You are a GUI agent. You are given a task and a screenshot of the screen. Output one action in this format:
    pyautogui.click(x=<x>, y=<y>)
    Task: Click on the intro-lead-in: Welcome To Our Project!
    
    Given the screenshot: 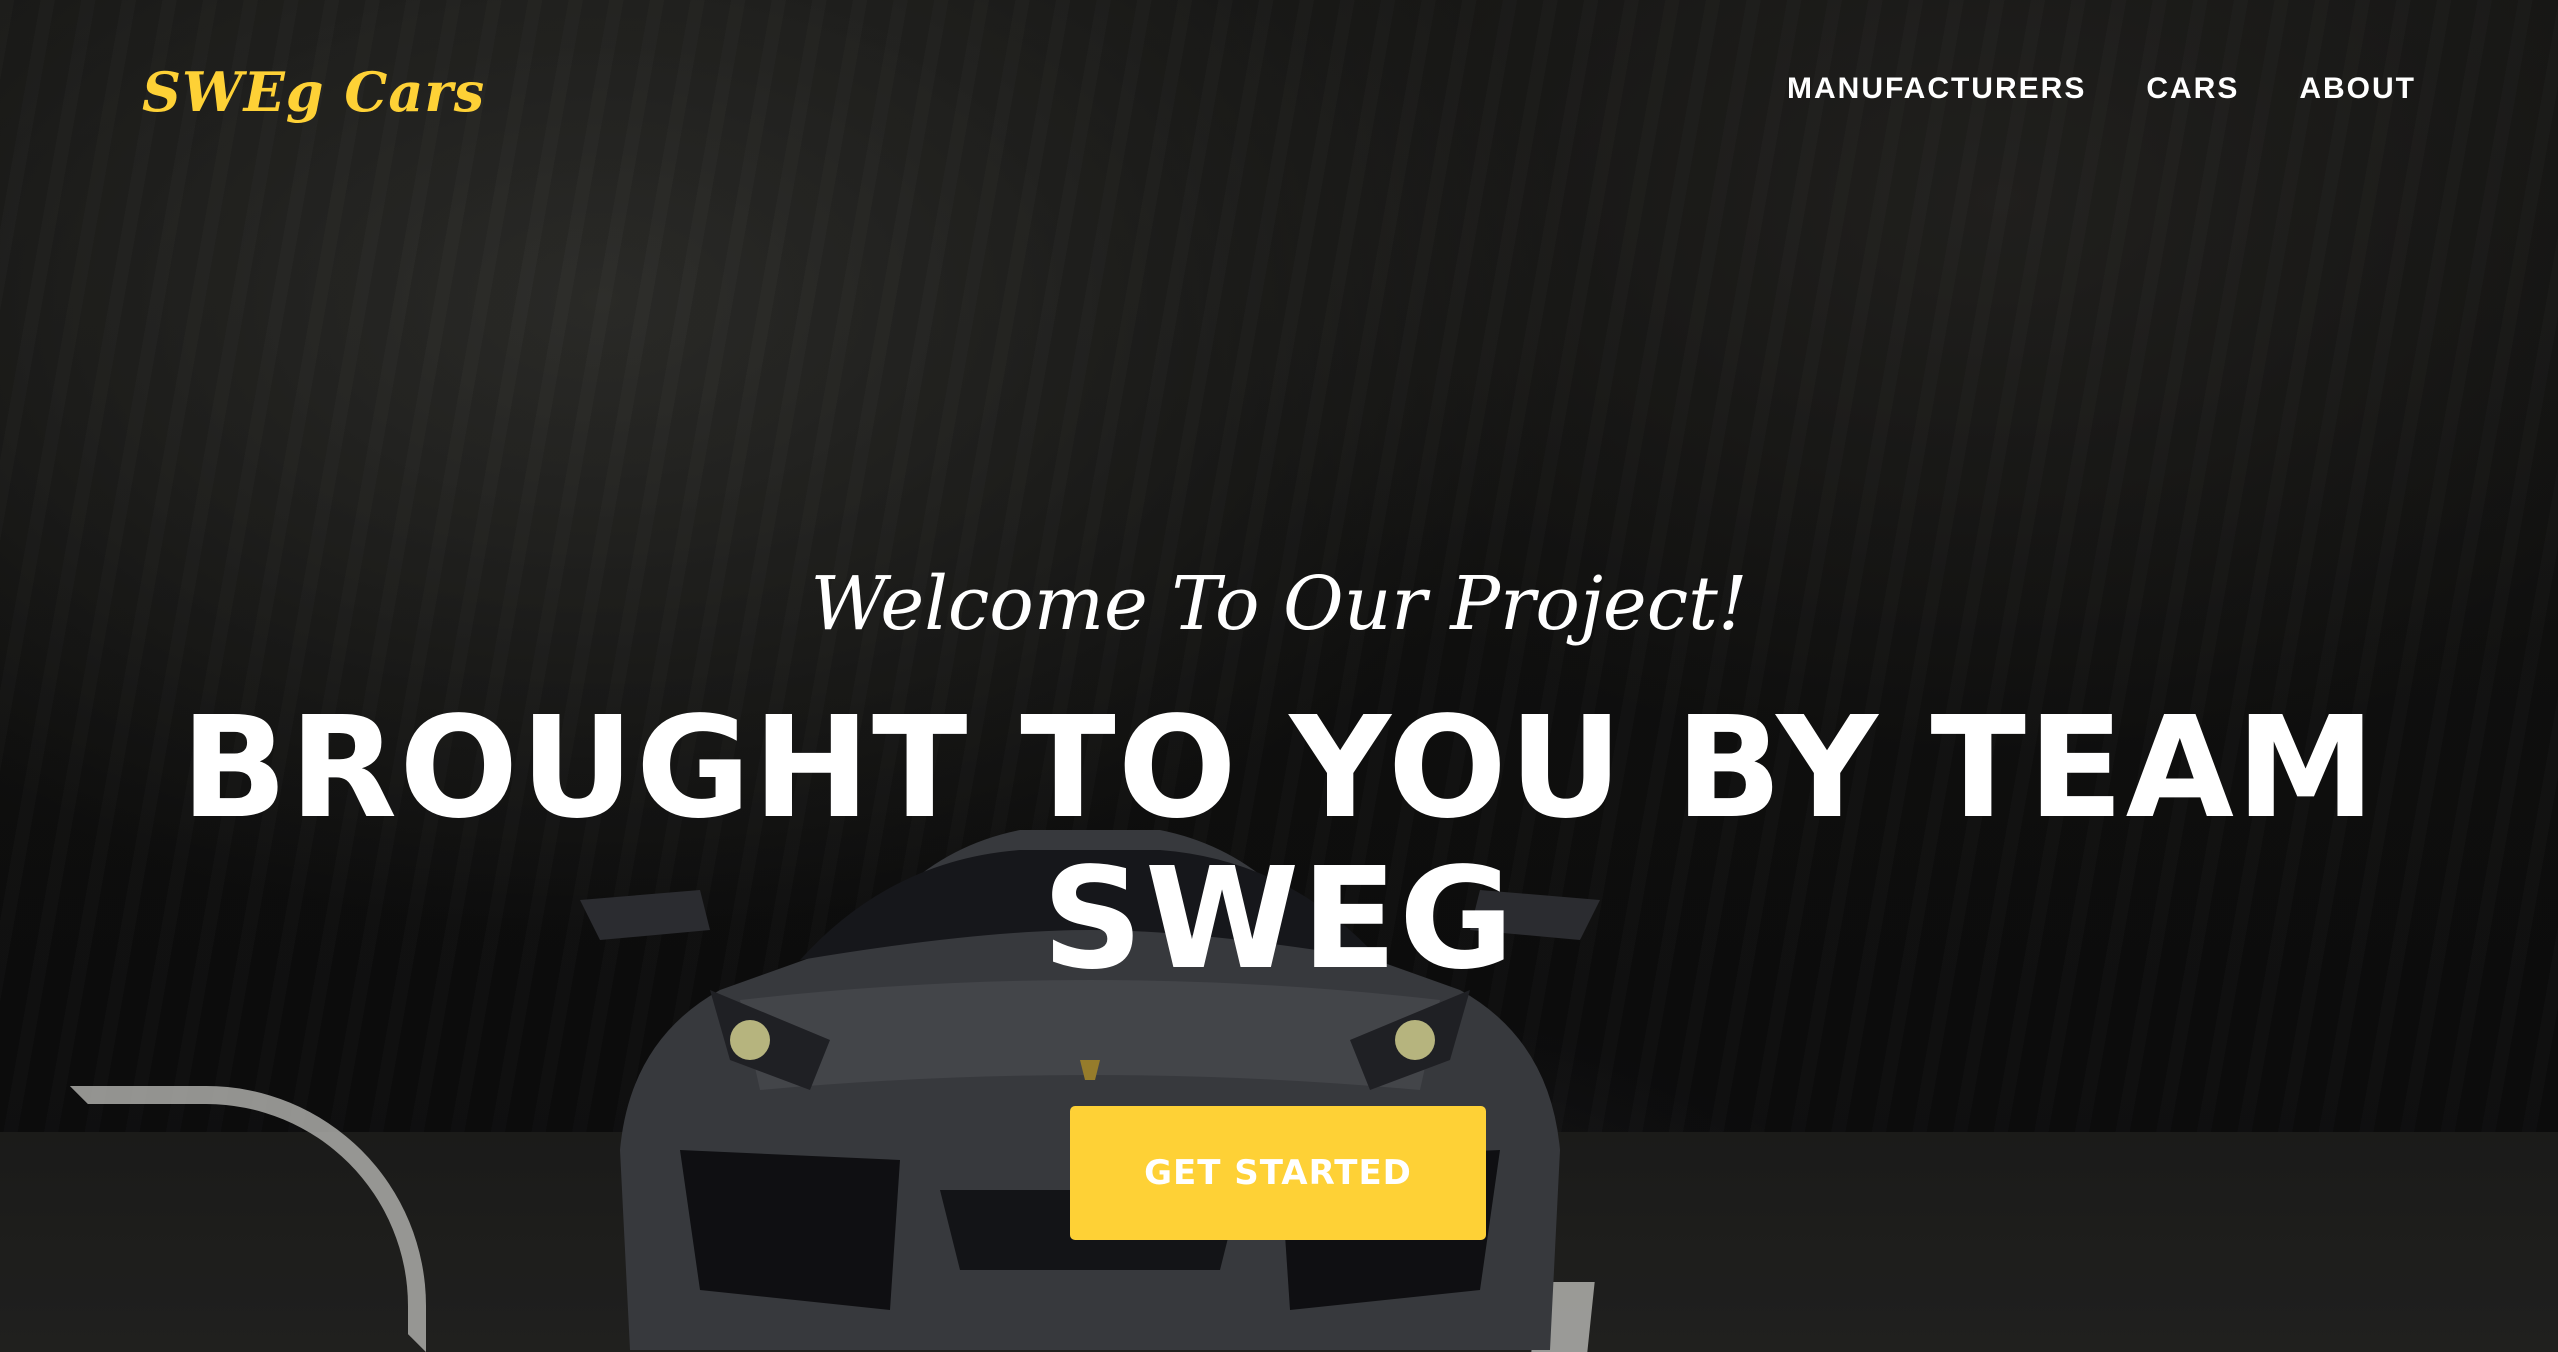 What is the action you would take?
    pyautogui.click(x=1279, y=604)
    